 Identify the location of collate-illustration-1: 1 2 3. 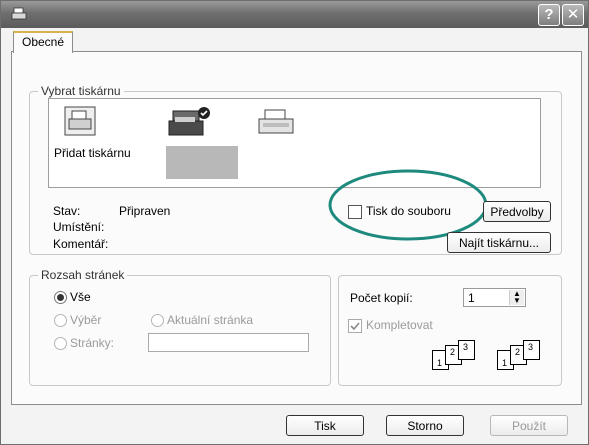
(462, 356).